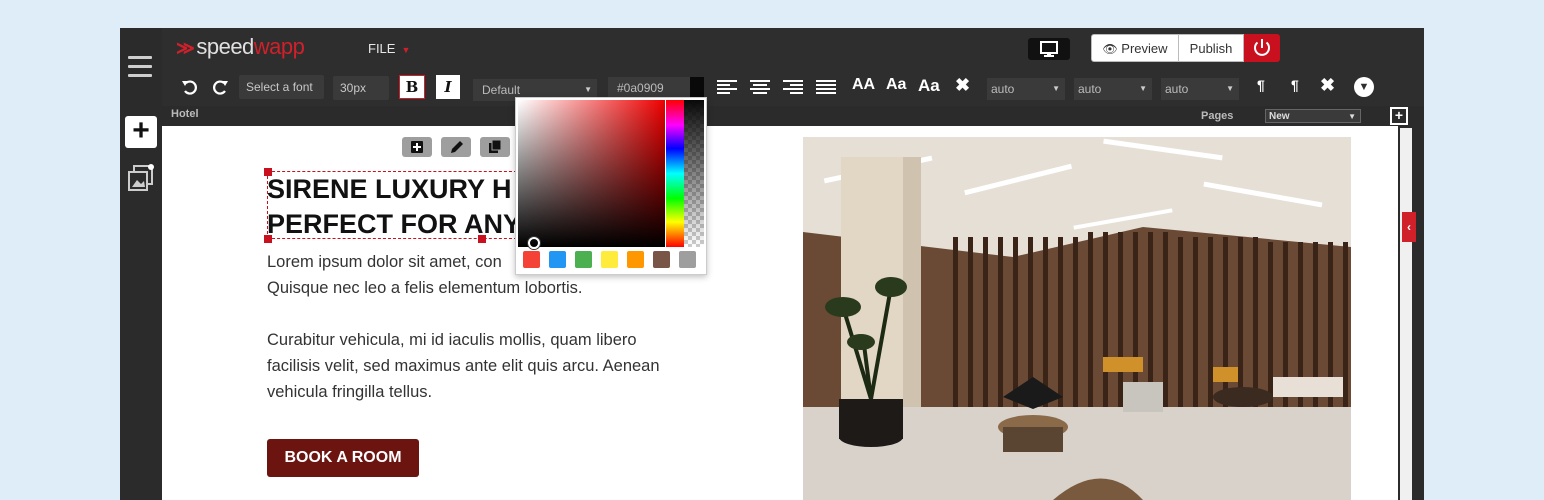 The image size is (1544, 500). Describe the element at coordinates (793, 48) in the screenshot. I see `top-bar: ≫speedwapp FILE ▼ 👁 Preview Publish` at that location.